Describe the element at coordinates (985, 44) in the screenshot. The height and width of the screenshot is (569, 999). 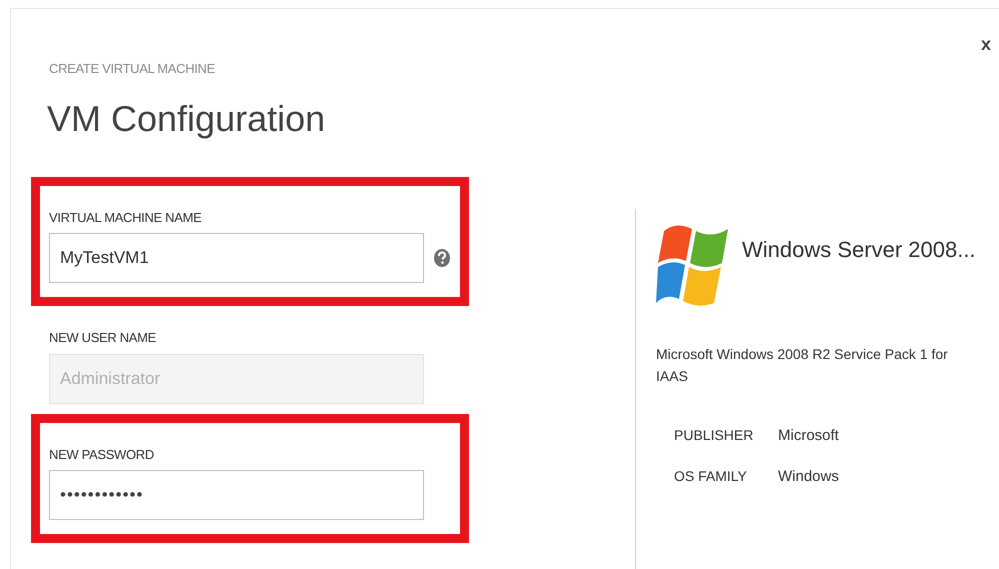
I see `close-button: x` at that location.